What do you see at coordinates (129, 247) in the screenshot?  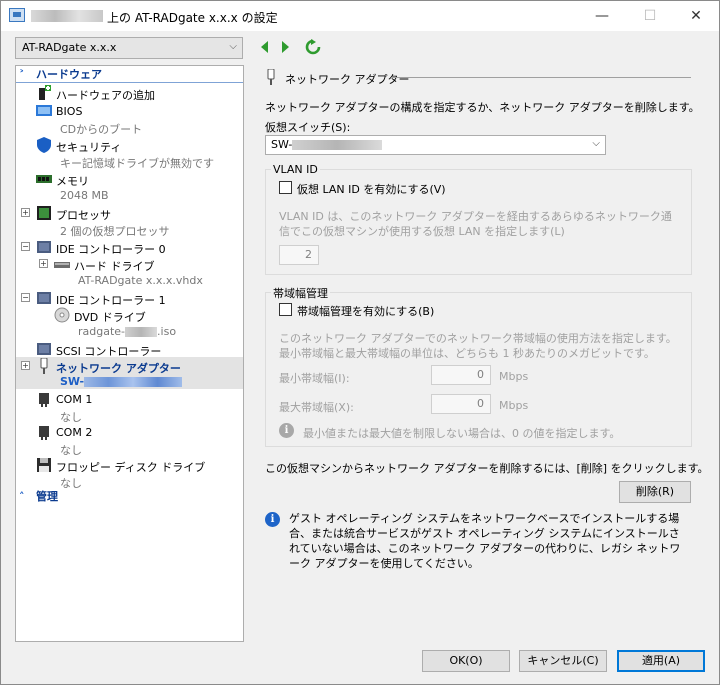 I see `sidebar-item-ide-controller-0: − IDE コントローラー 0` at bounding box center [129, 247].